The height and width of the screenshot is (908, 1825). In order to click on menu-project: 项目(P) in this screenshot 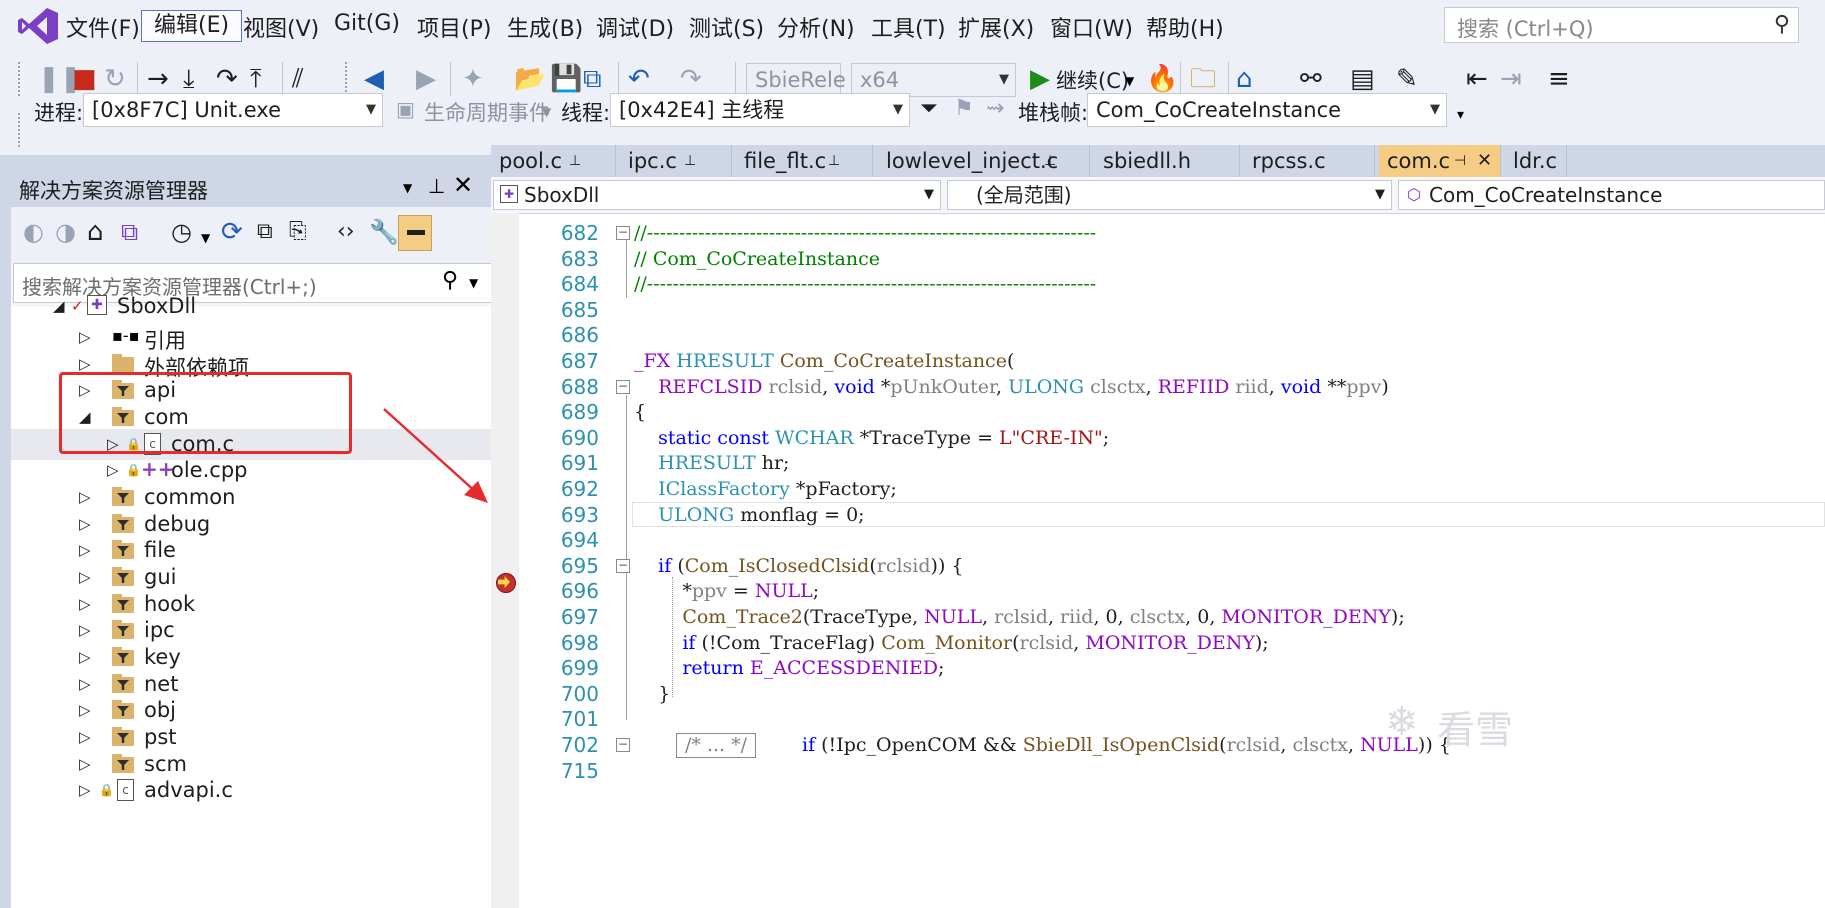, I will do `click(454, 27)`.